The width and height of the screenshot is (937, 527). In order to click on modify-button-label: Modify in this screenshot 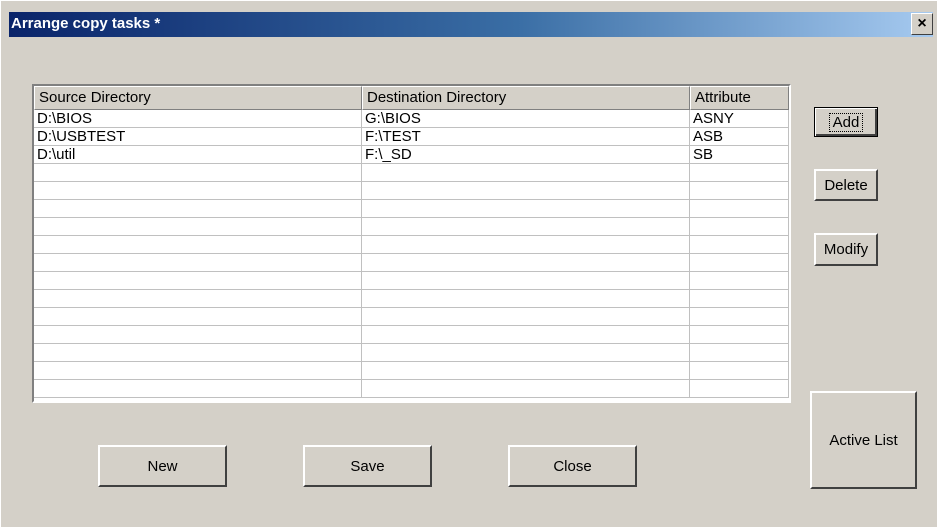, I will do `click(846, 249)`.